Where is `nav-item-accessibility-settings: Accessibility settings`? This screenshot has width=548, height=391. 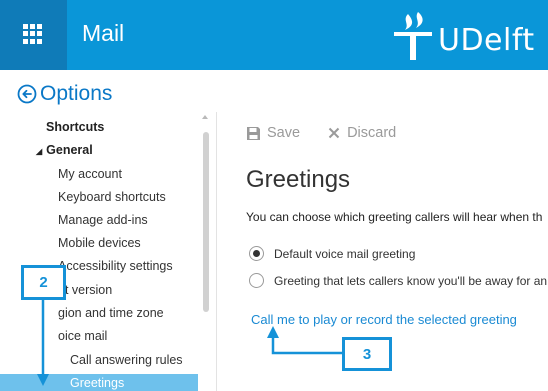
nav-item-accessibility-settings: Accessibility settings is located at coordinates (115, 266).